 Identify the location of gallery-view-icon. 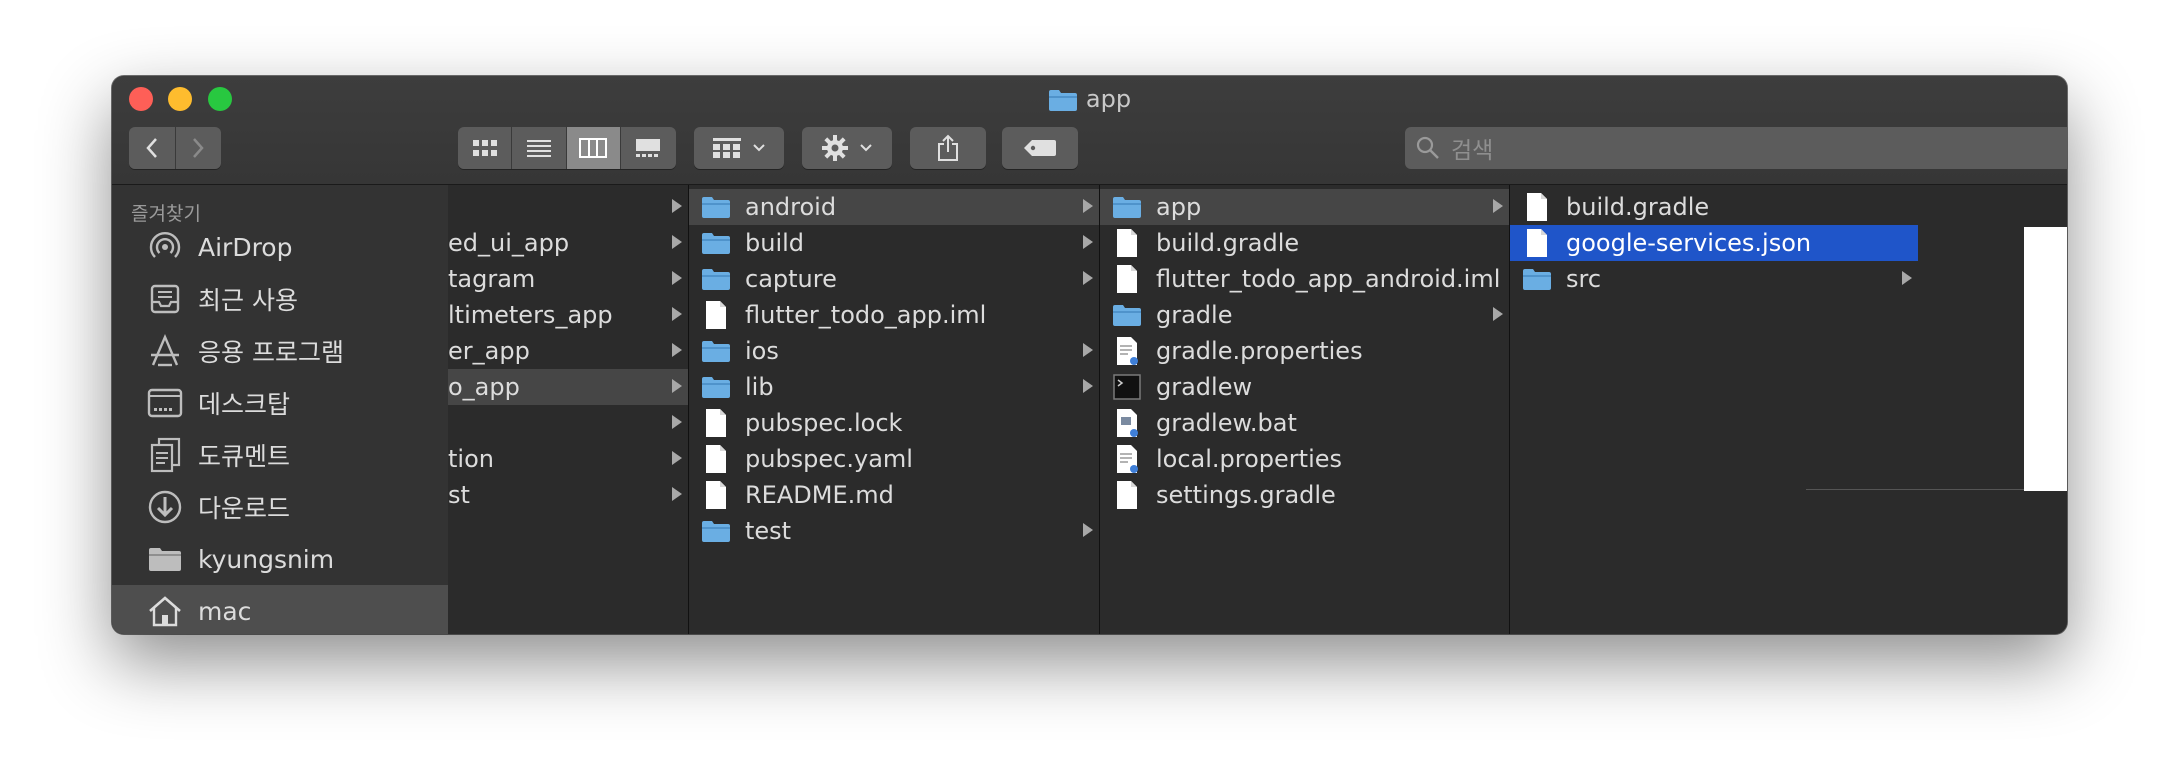
(648, 148).